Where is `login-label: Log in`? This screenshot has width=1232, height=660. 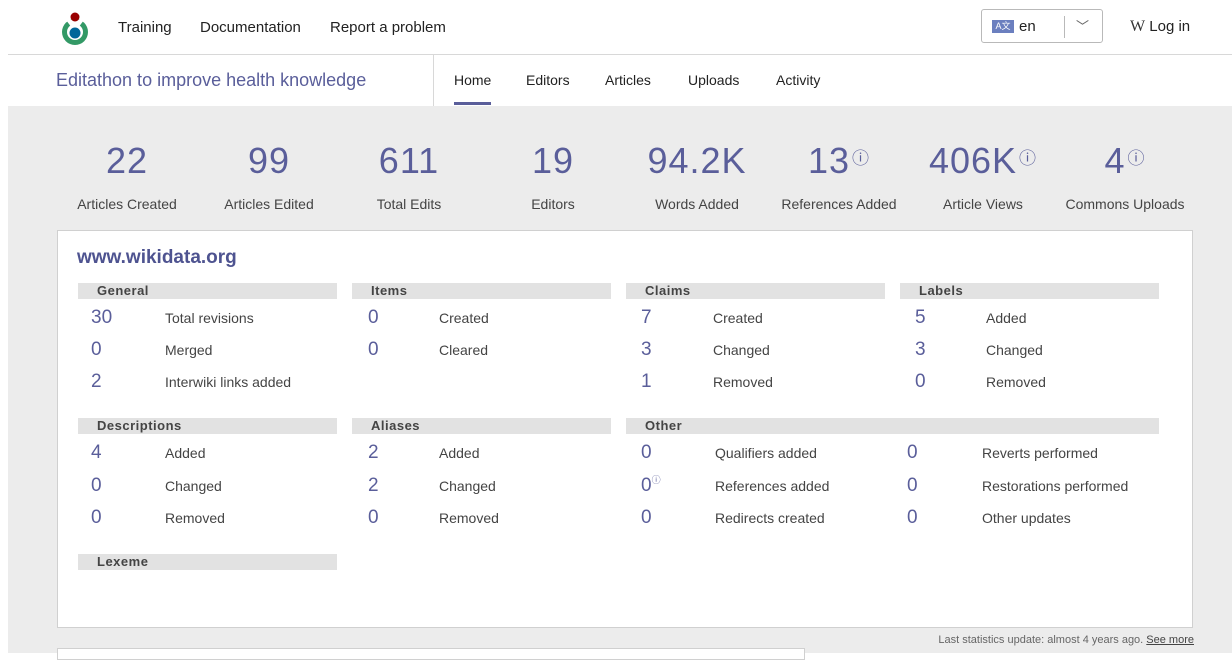 login-label: Log in is located at coordinates (1170, 26).